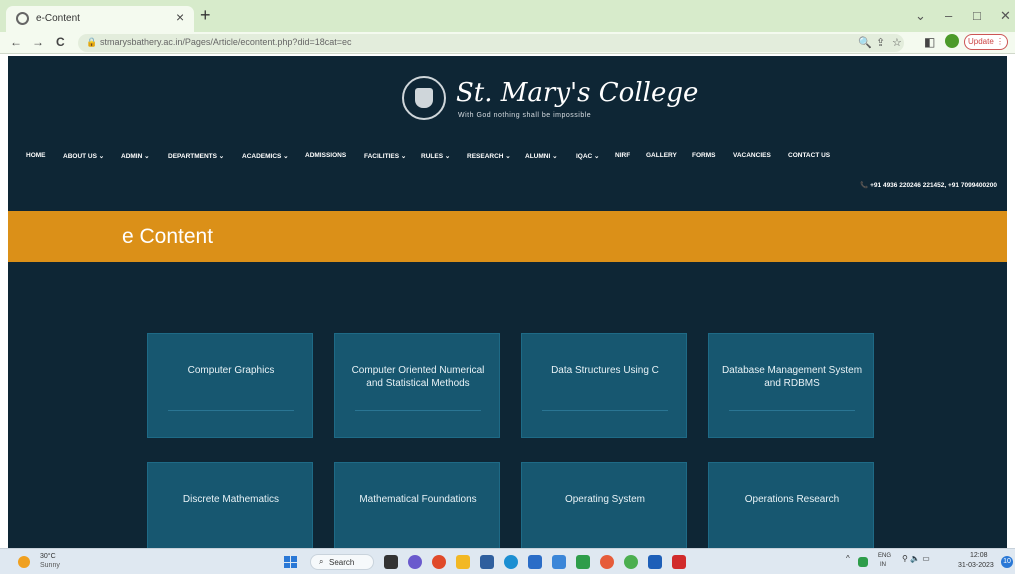  What do you see at coordinates (507, 16) in the screenshot?
I see `tab-bar: e-Content × + ⌄ – □ ✕` at bounding box center [507, 16].